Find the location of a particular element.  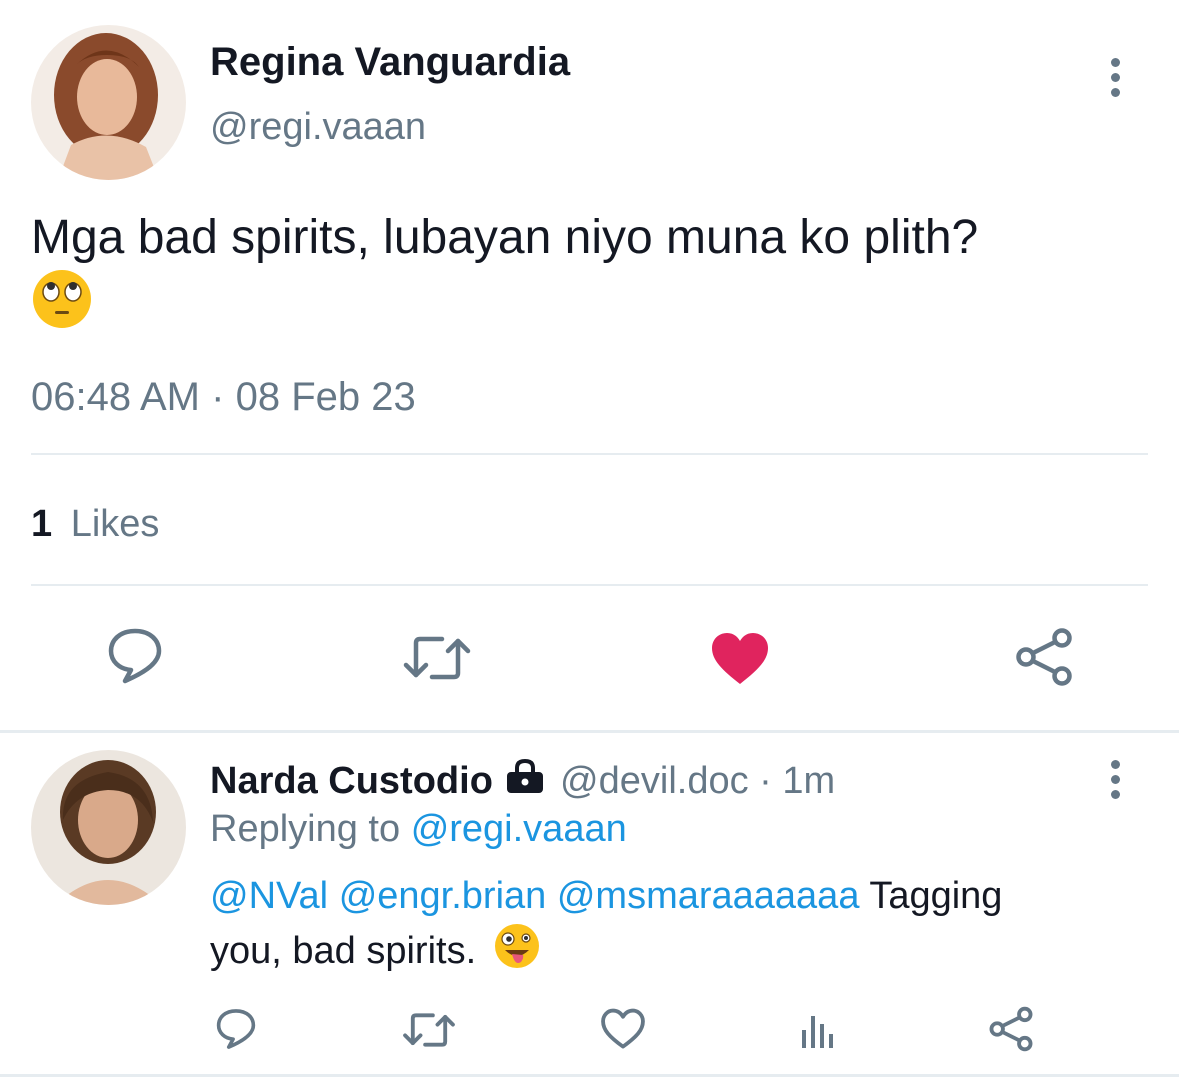

replying-to-line: Replying to @regi.vaaan is located at coordinates (418, 829).